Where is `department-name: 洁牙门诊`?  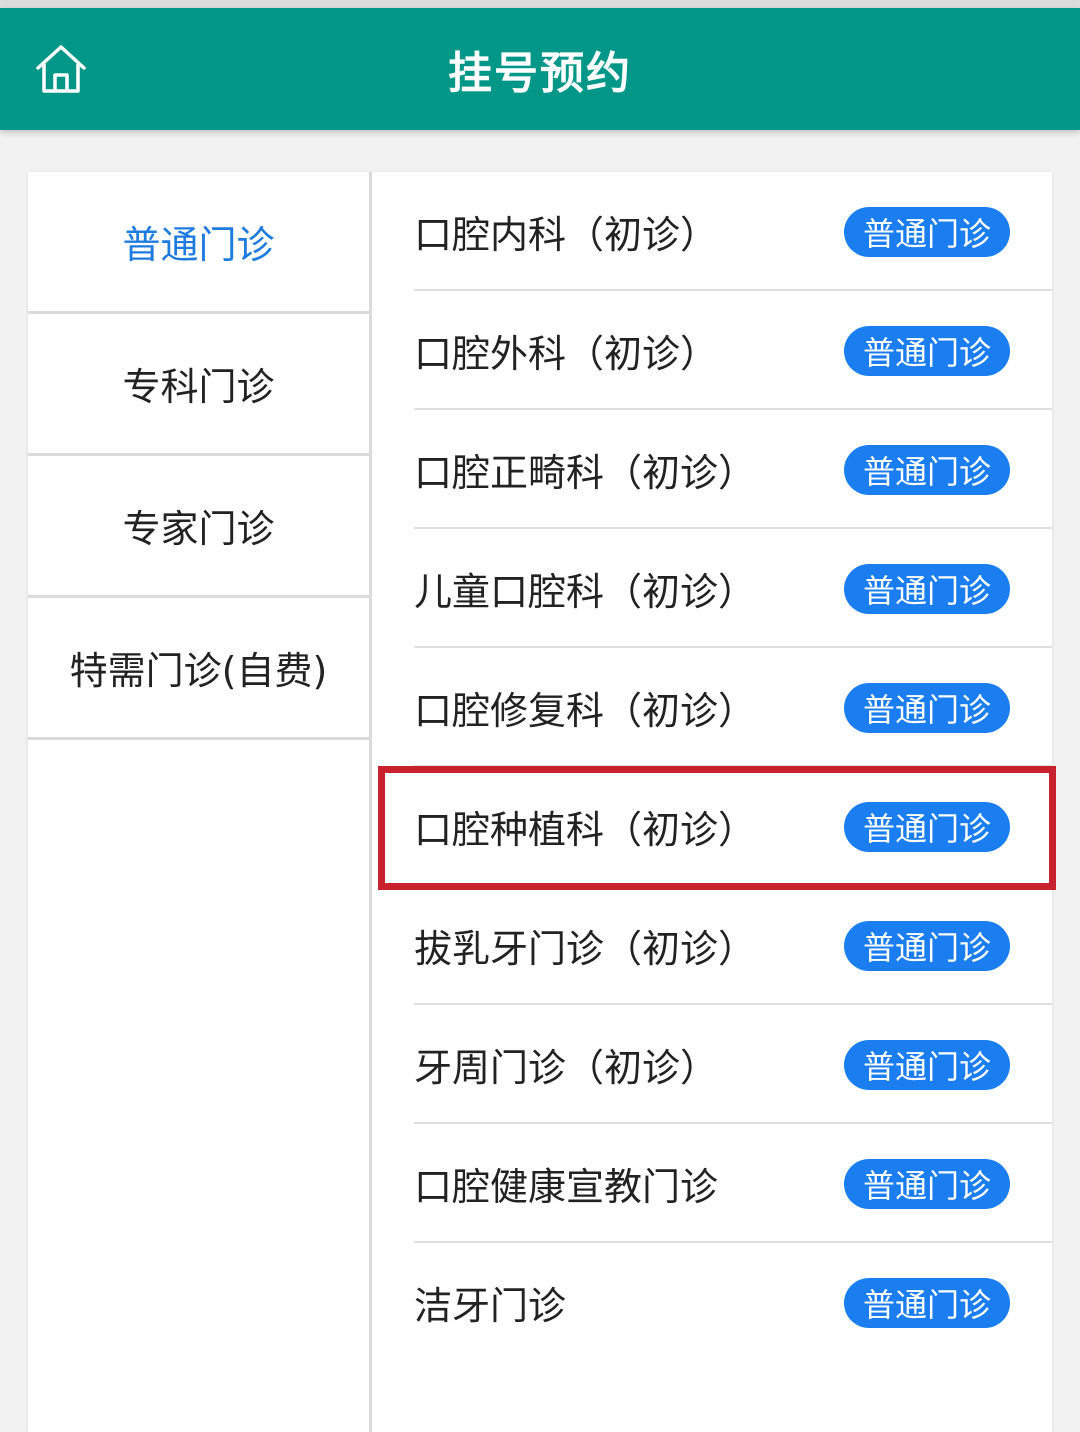 department-name: 洁牙门诊 is located at coordinates (490, 1306).